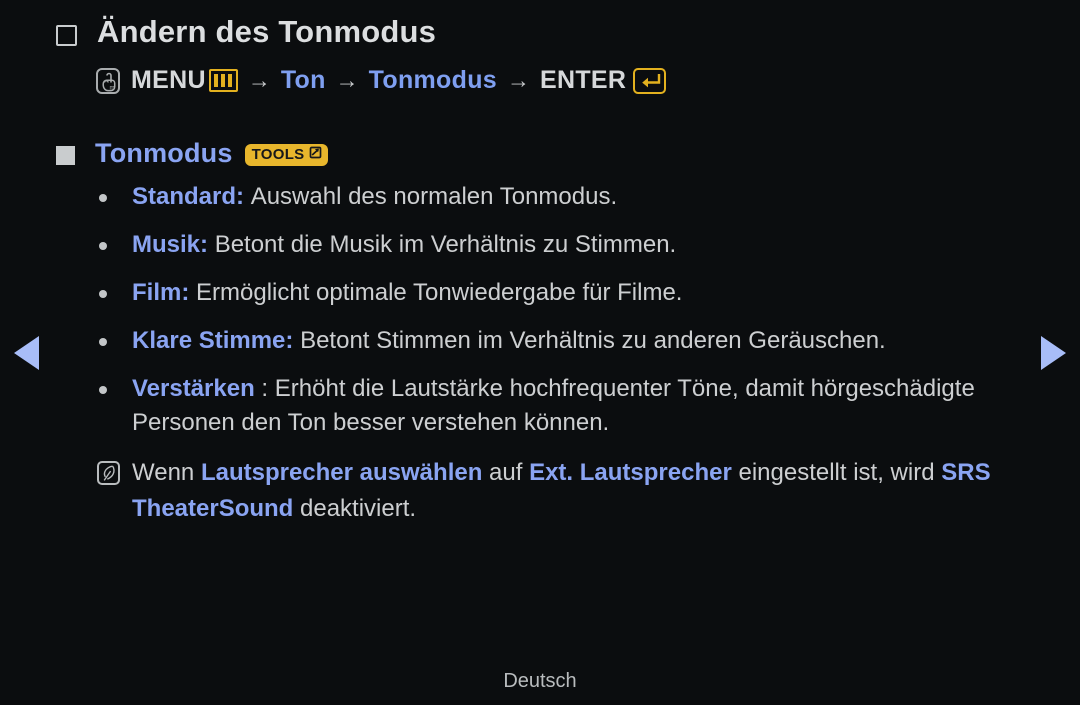 The image size is (1080, 705). Describe the element at coordinates (26, 353) in the screenshot. I see `triangle-left-icon` at that location.